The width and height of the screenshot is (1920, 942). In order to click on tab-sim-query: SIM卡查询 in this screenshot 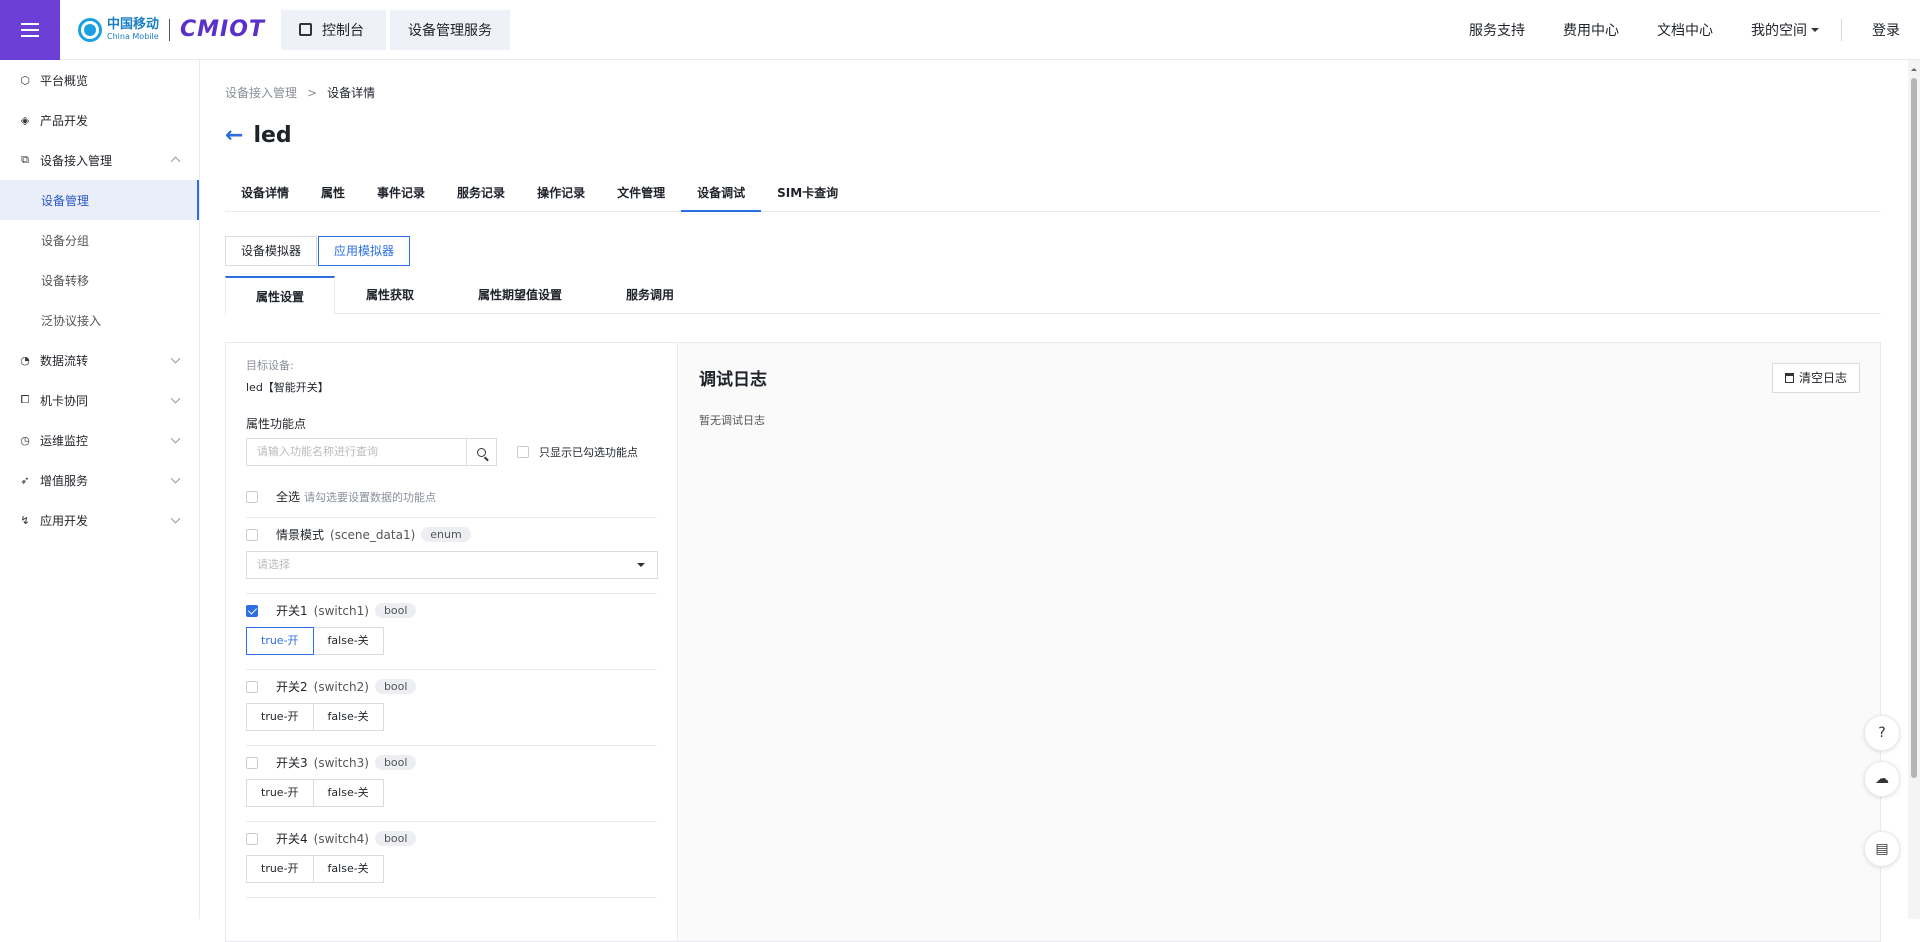, I will do `click(807, 193)`.